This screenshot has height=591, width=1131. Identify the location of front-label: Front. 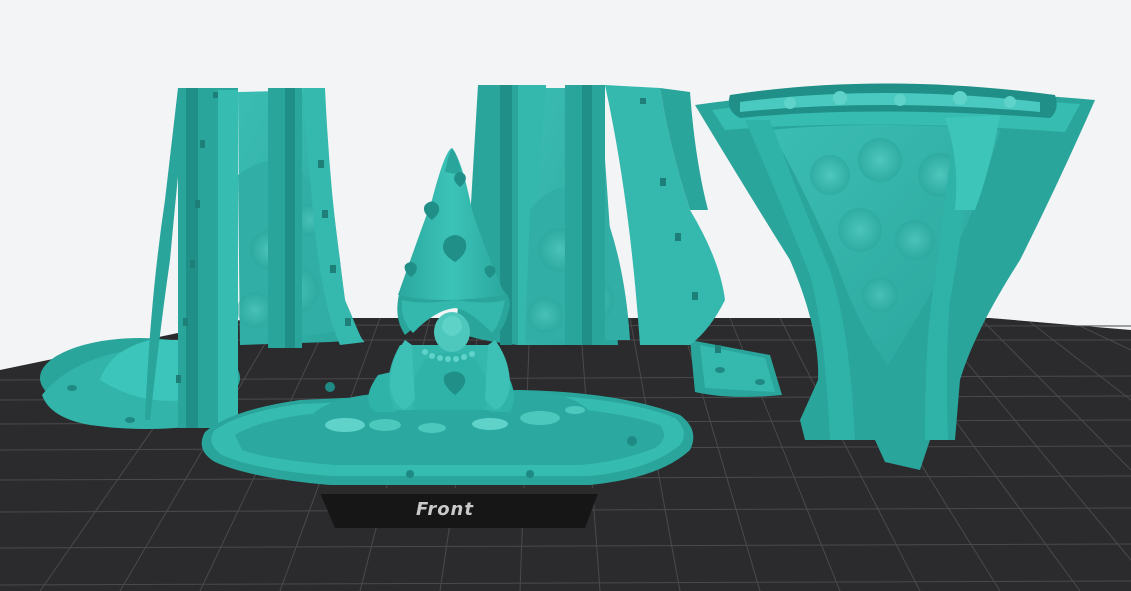
(445, 509).